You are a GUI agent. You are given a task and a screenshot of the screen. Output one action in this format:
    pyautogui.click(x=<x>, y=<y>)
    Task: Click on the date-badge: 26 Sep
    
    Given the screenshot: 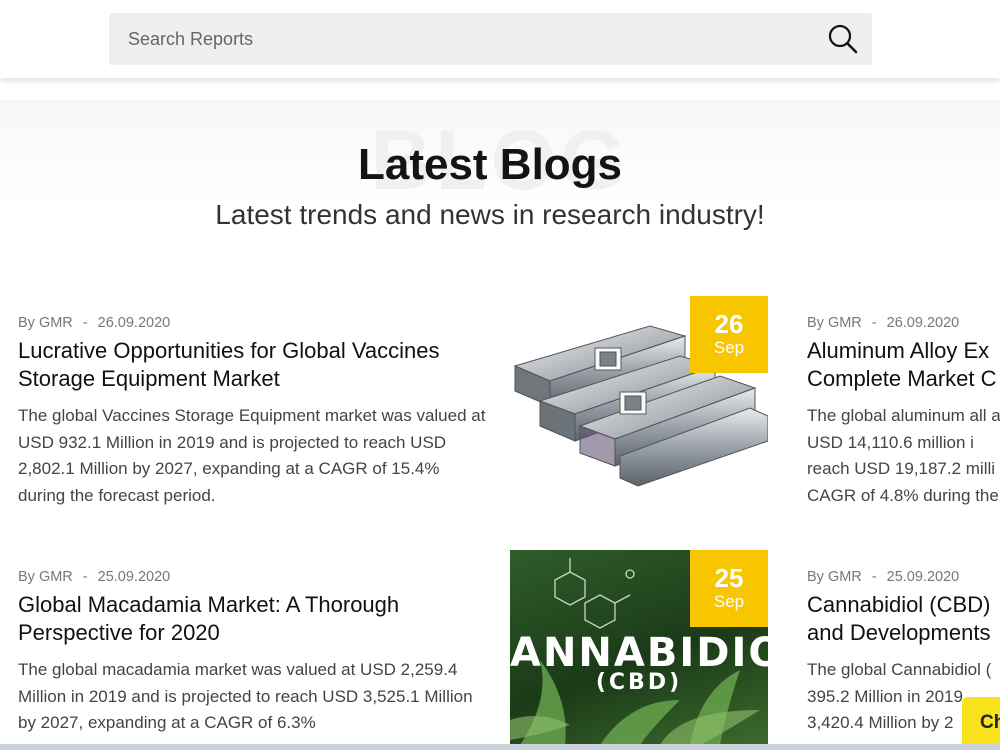 What is the action you would take?
    pyautogui.click(x=729, y=334)
    